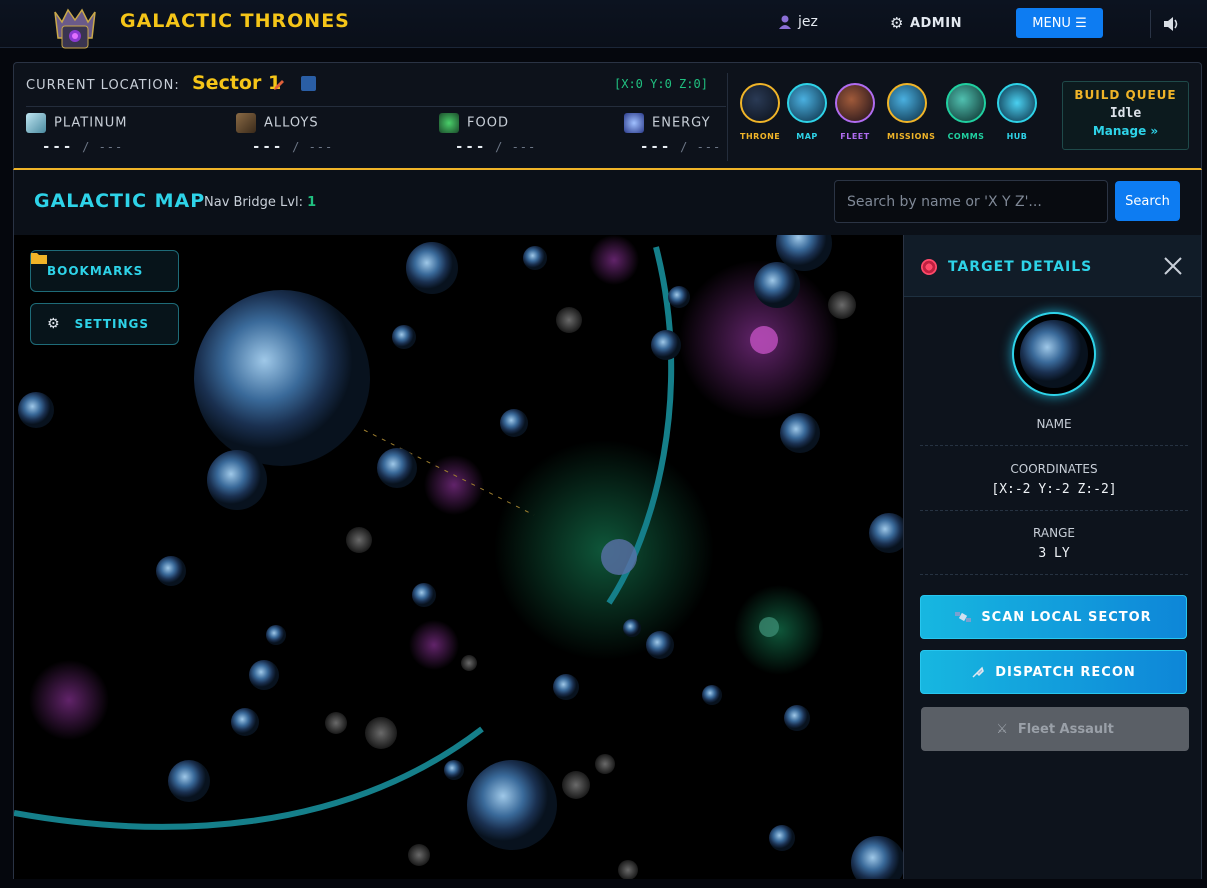  I want to click on nav-throne-button: THRONE, so click(760, 112).